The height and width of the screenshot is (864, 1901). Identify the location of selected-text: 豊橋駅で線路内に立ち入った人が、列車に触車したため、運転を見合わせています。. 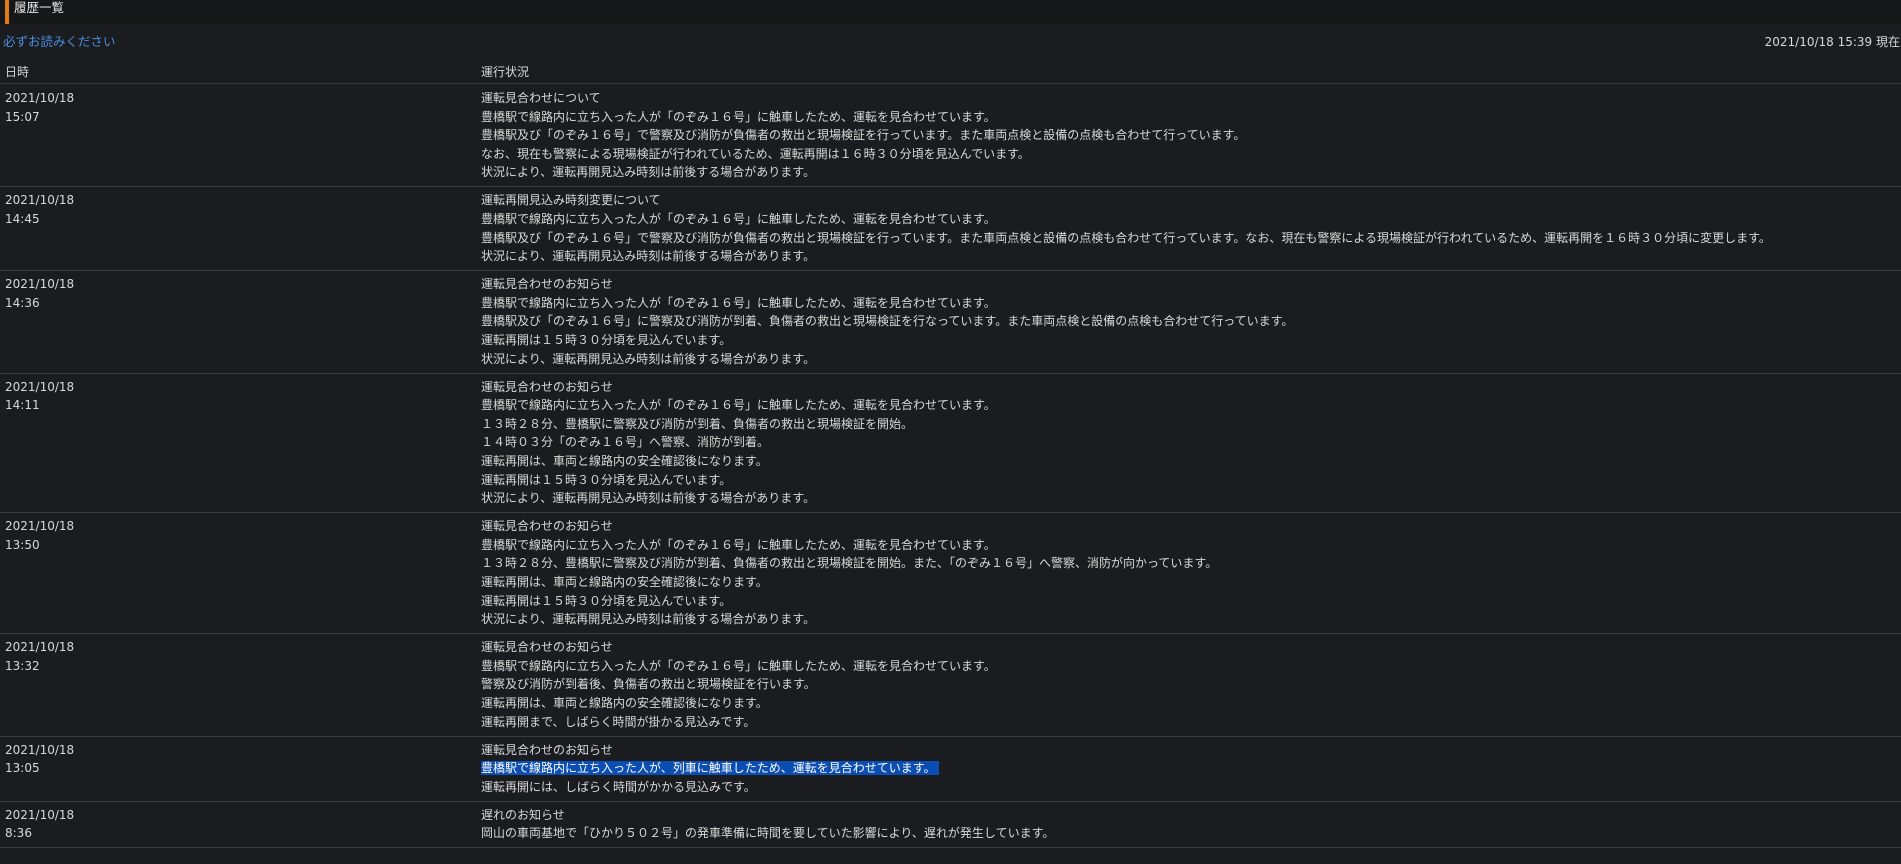
(710, 768).